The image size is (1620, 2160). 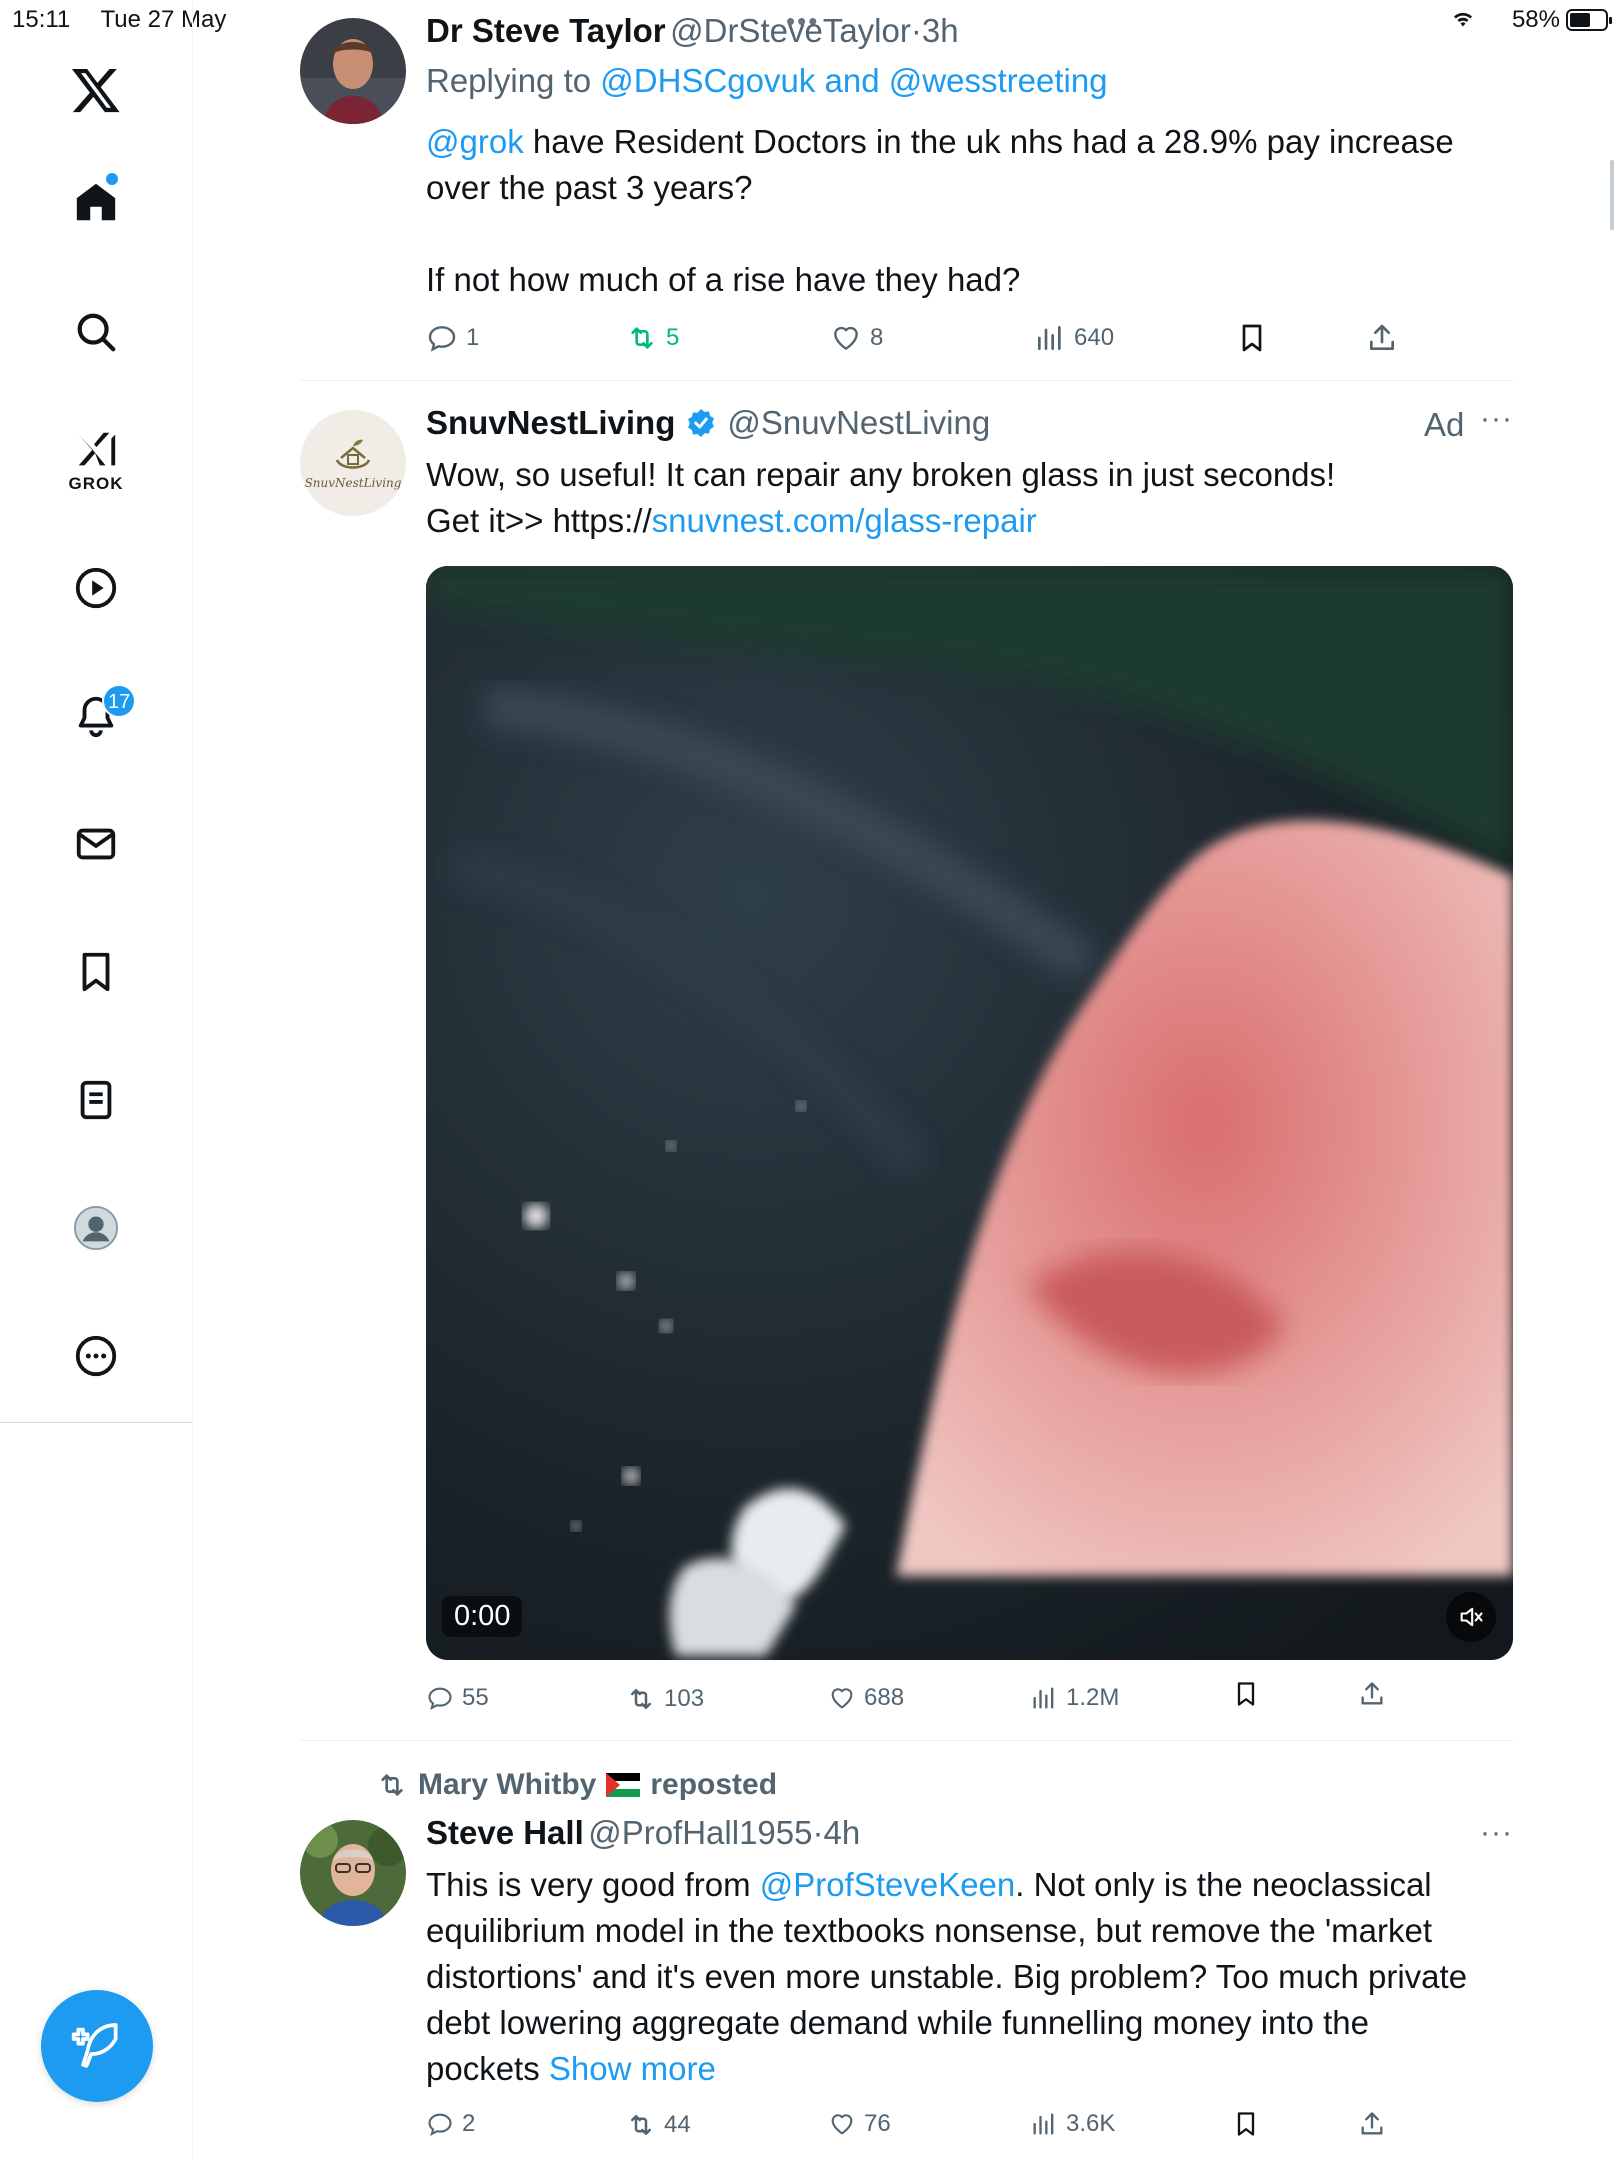 What do you see at coordinates (96, 332) in the screenshot?
I see `nav-search` at bounding box center [96, 332].